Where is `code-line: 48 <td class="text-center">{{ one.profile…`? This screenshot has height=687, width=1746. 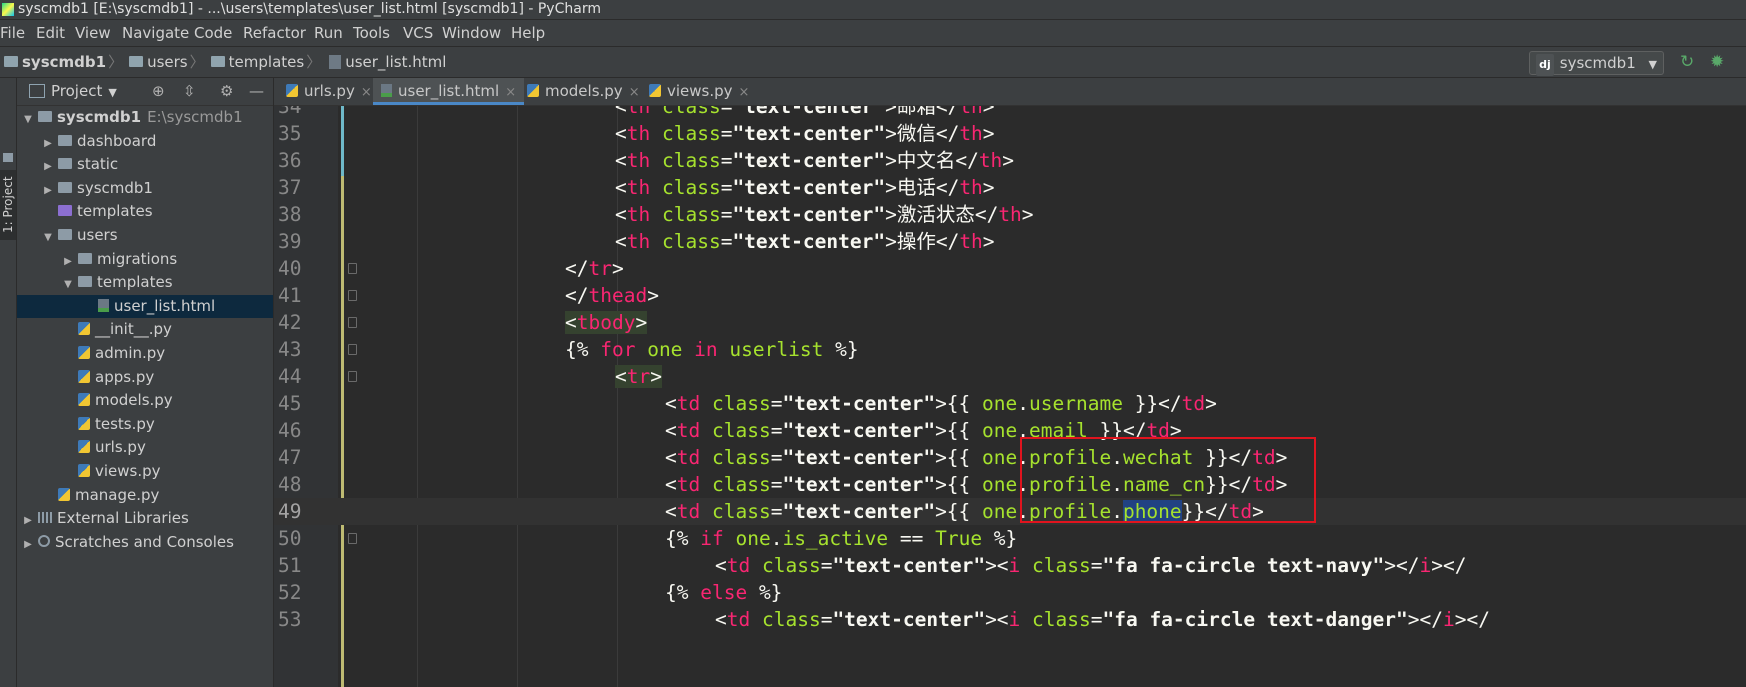 code-line: 48 <td class="text-center">{{ one.profile… is located at coordinates (1010, 484).